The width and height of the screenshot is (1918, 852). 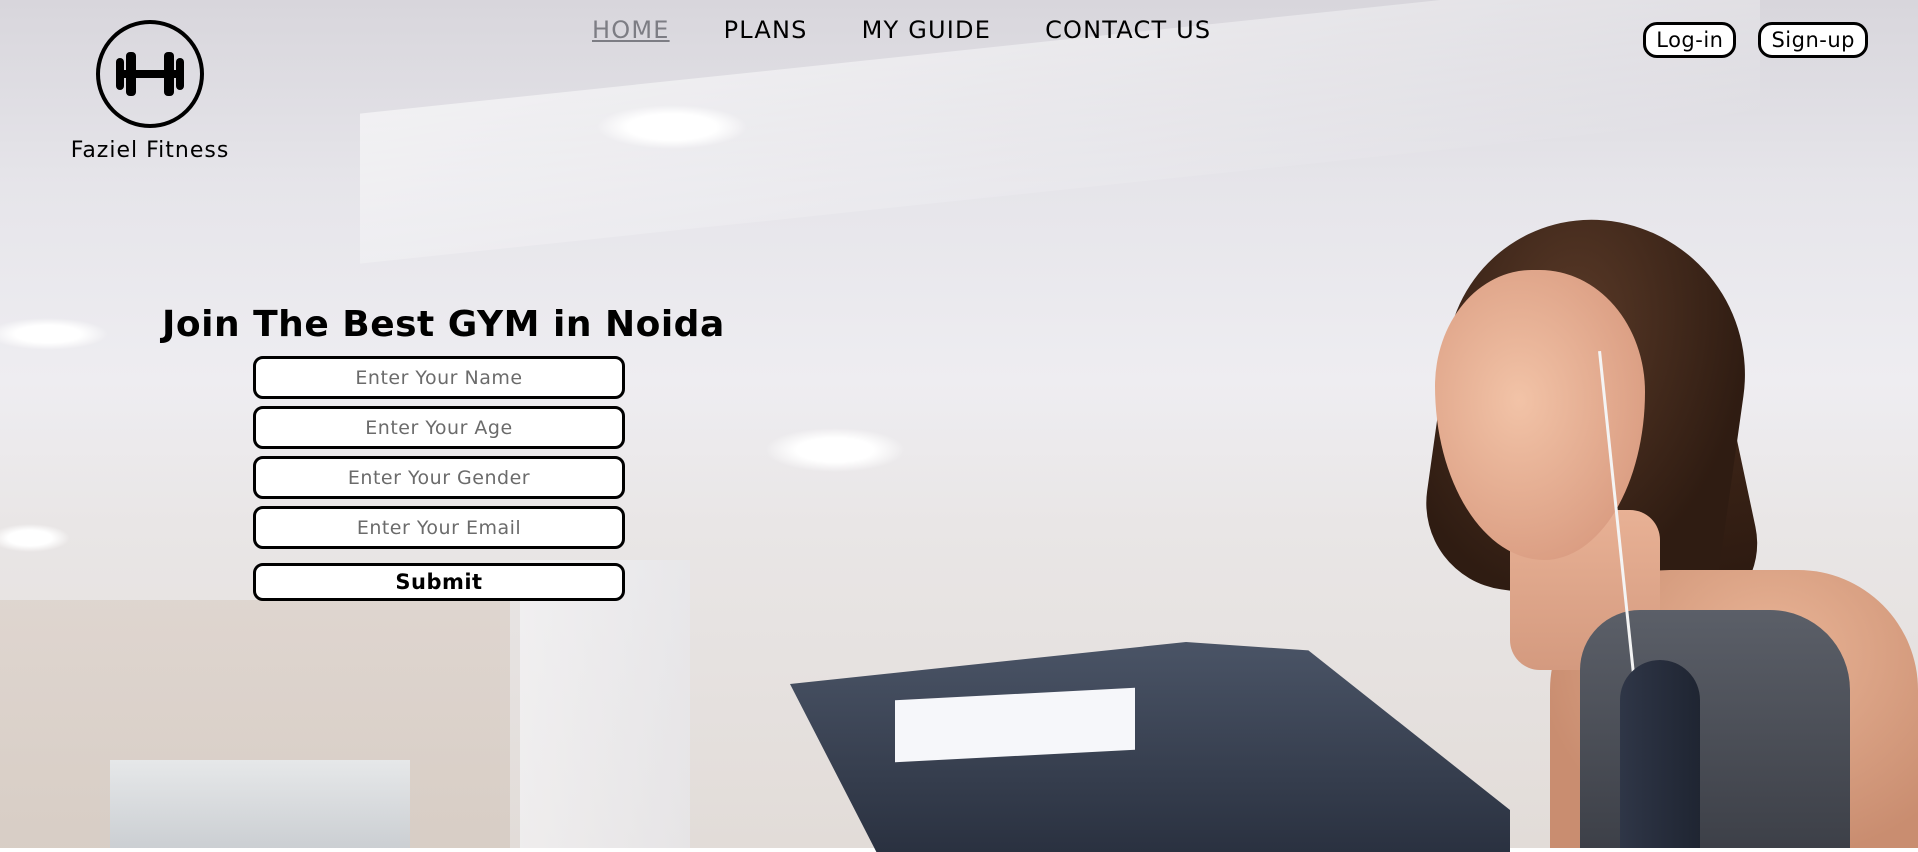 What do you see at coordinates (1015, 725) in the screenshot?
I see `console-screen` at bounding box center [1015, 725].